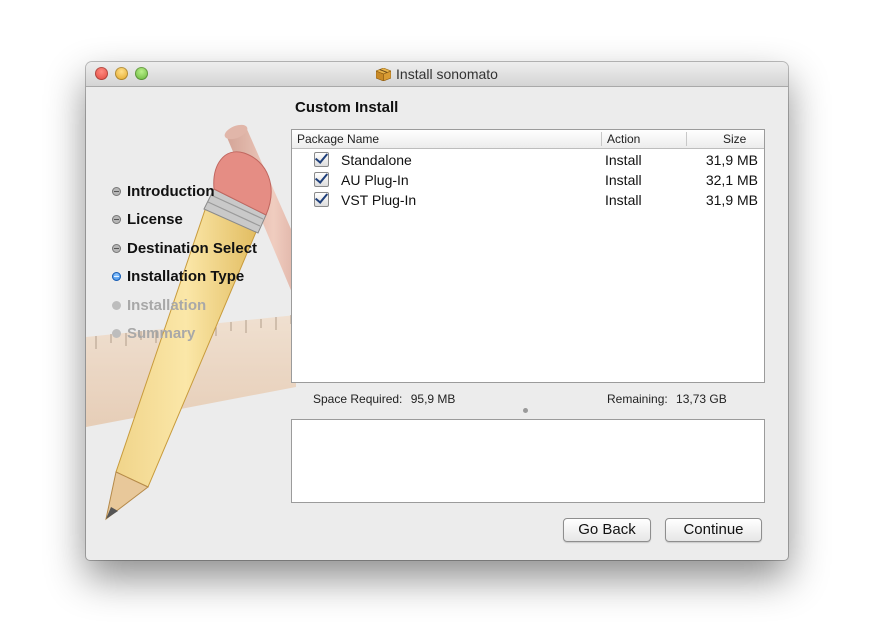  I want to click on step-label: Introduction, so click(171, 191).